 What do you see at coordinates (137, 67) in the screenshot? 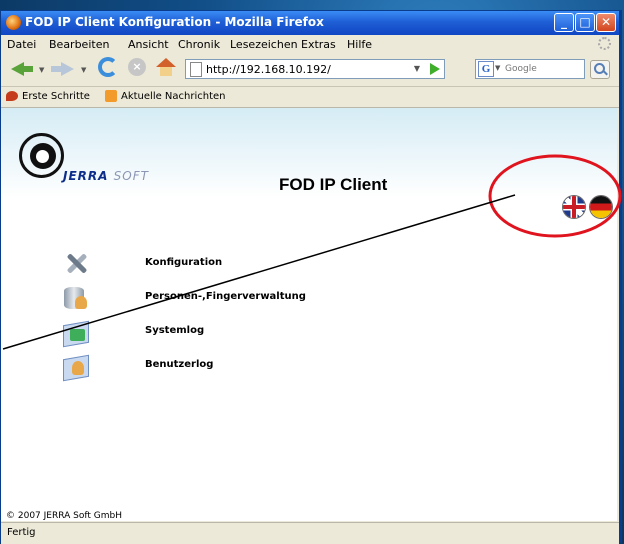
I see `stop-icon: ×` at bounding box center [137, 67].